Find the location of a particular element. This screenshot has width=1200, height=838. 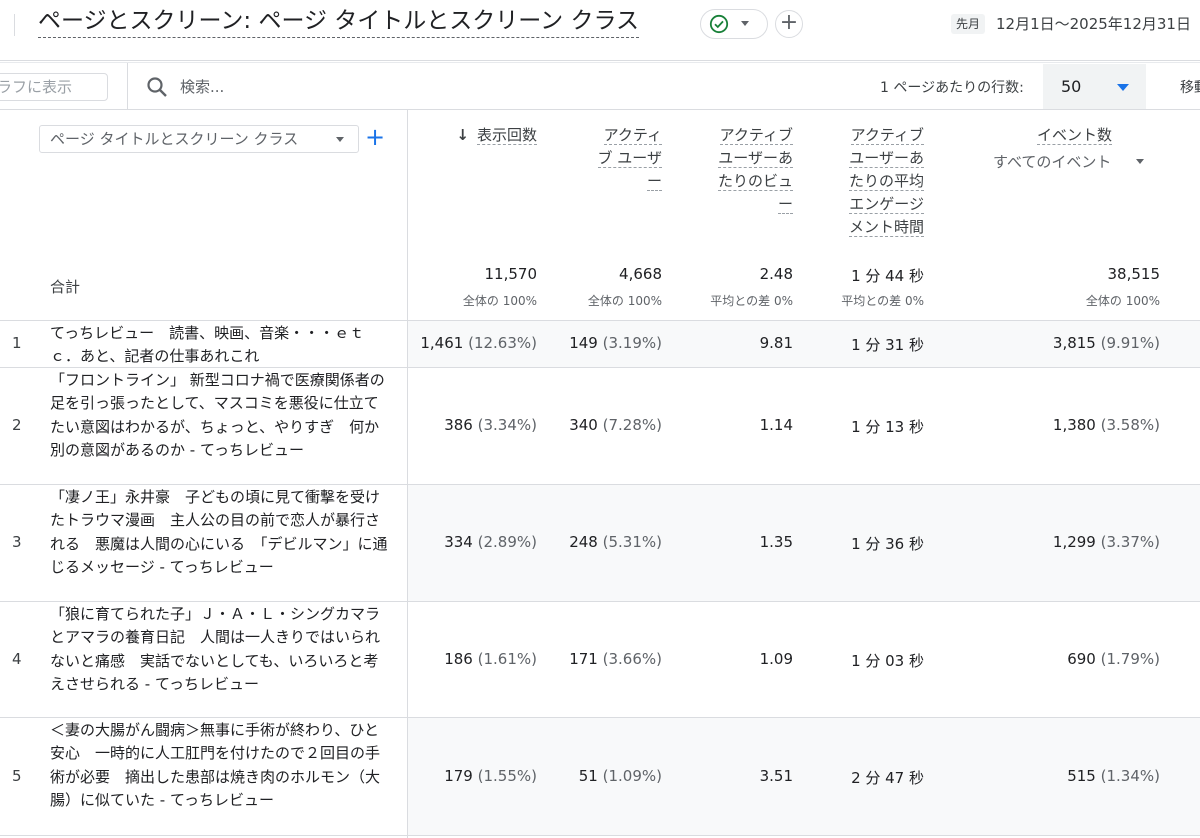

cell-event-count: 1,380 (3.58%) is located at coordinates (1106, 425).